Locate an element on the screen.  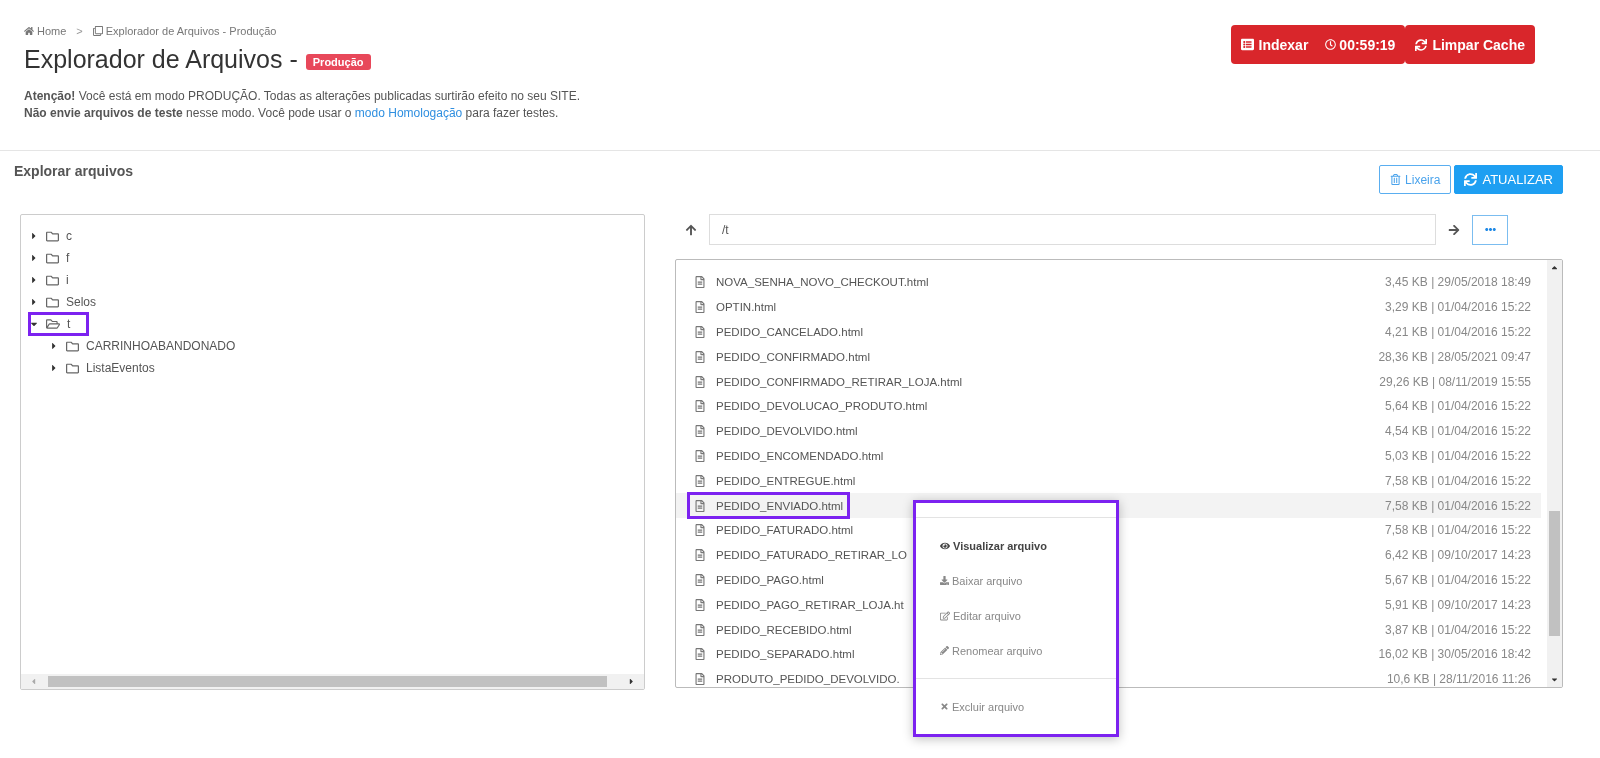
tree-item: f is located at coordinates (58, 258).